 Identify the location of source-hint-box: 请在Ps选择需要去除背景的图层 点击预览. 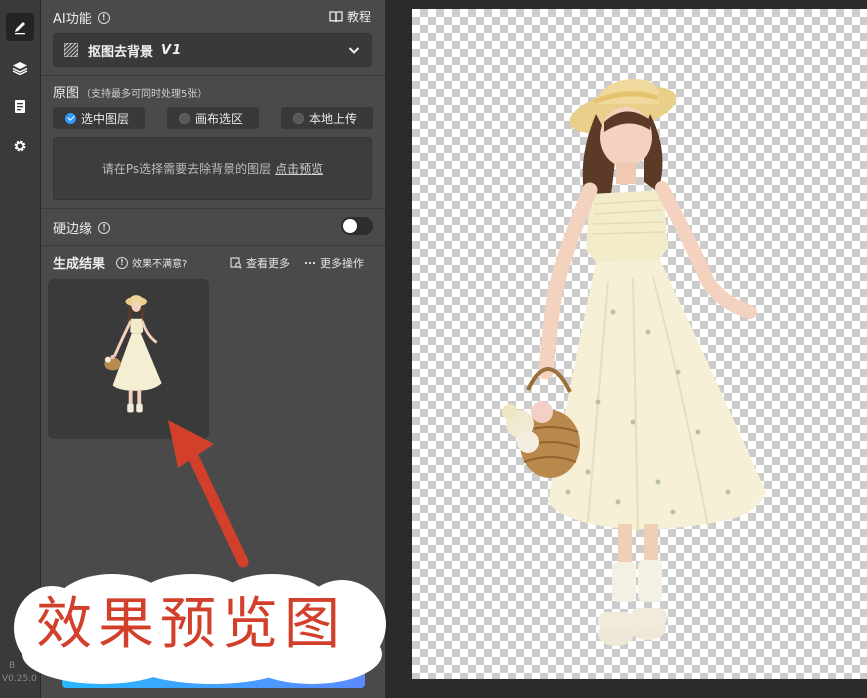
(212, 168).